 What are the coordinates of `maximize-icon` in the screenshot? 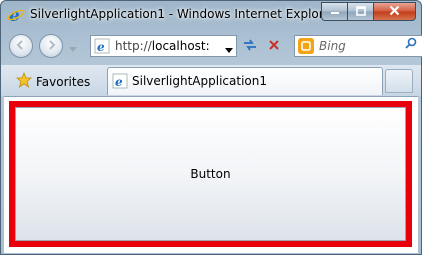 It's located at (360, 12).